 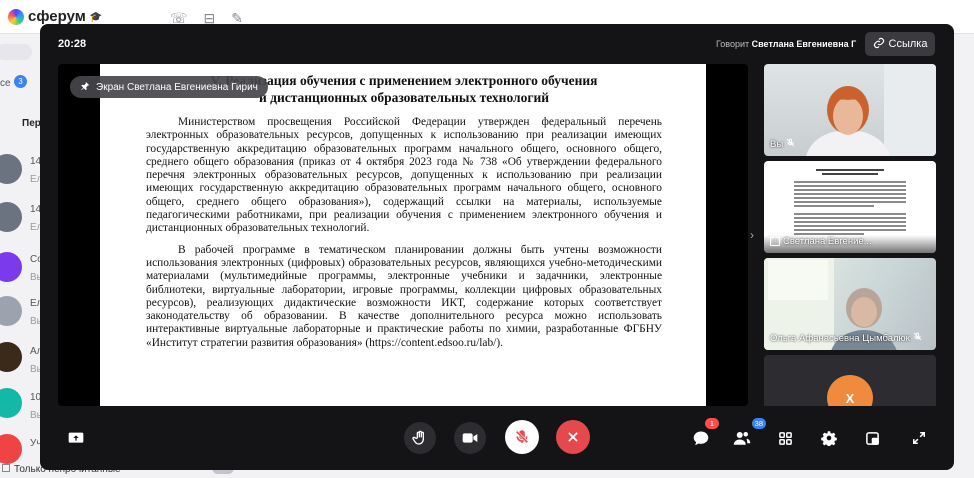 I want to click on video-camera-icon, so click(x=470, y=438).